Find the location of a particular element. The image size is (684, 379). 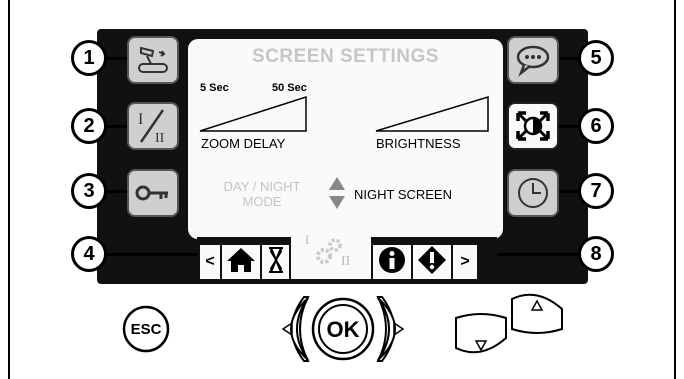

home-icon is located at coordinates (241, 262).